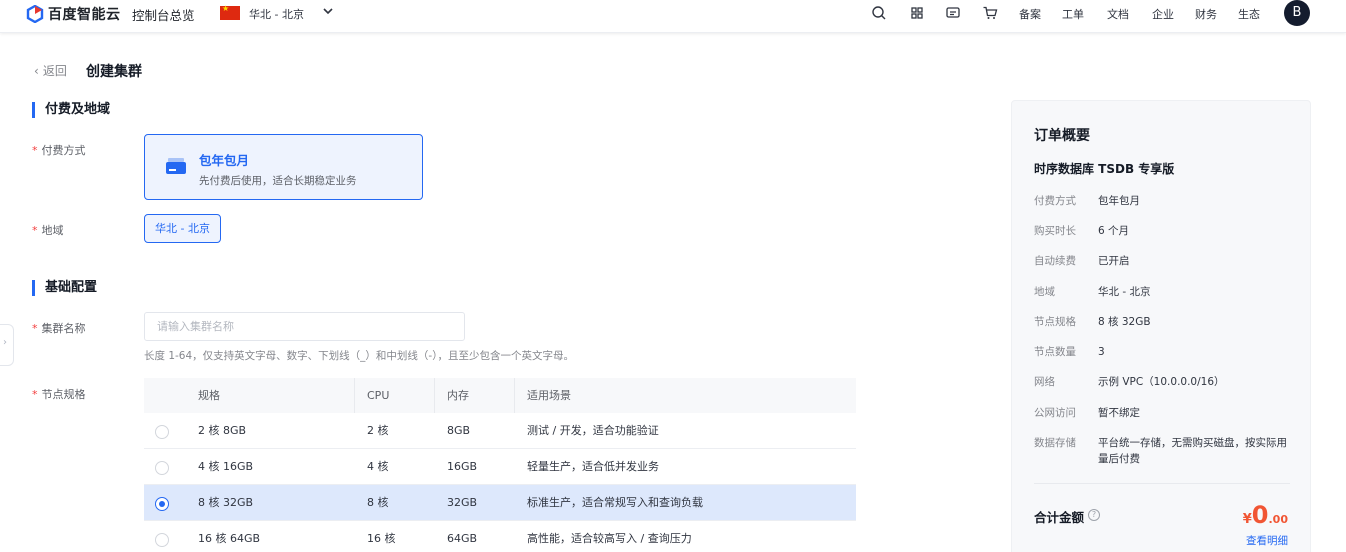  Describe the element at coordinates (615, 502) in the screenshot. I see `scenario-cell: 标准生产，适合常规写入和查询负载` at that location.